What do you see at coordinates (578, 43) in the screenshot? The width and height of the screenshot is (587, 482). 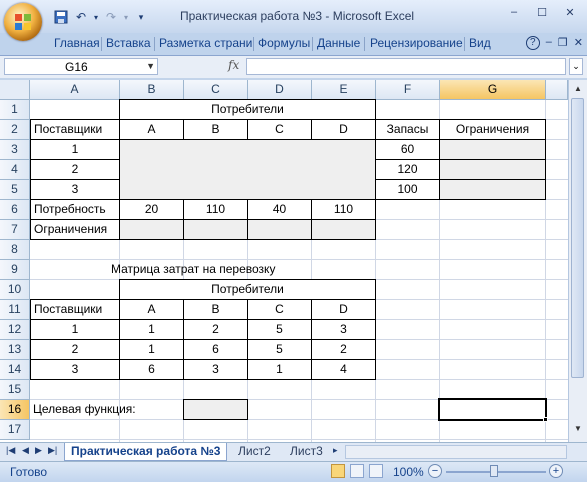 I see `ribbon-close-button: ✕` at bounding box center [578, 43].